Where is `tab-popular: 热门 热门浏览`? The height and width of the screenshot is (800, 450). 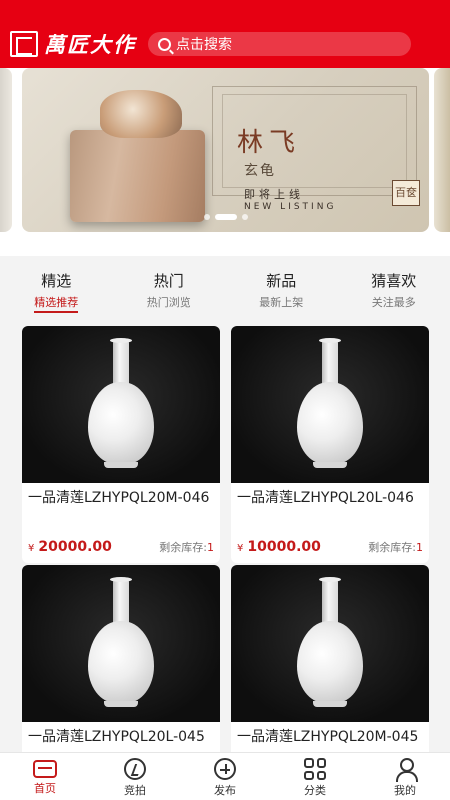
tab-popular: 热门 热门浏览 is located at coordinates (169, 284).